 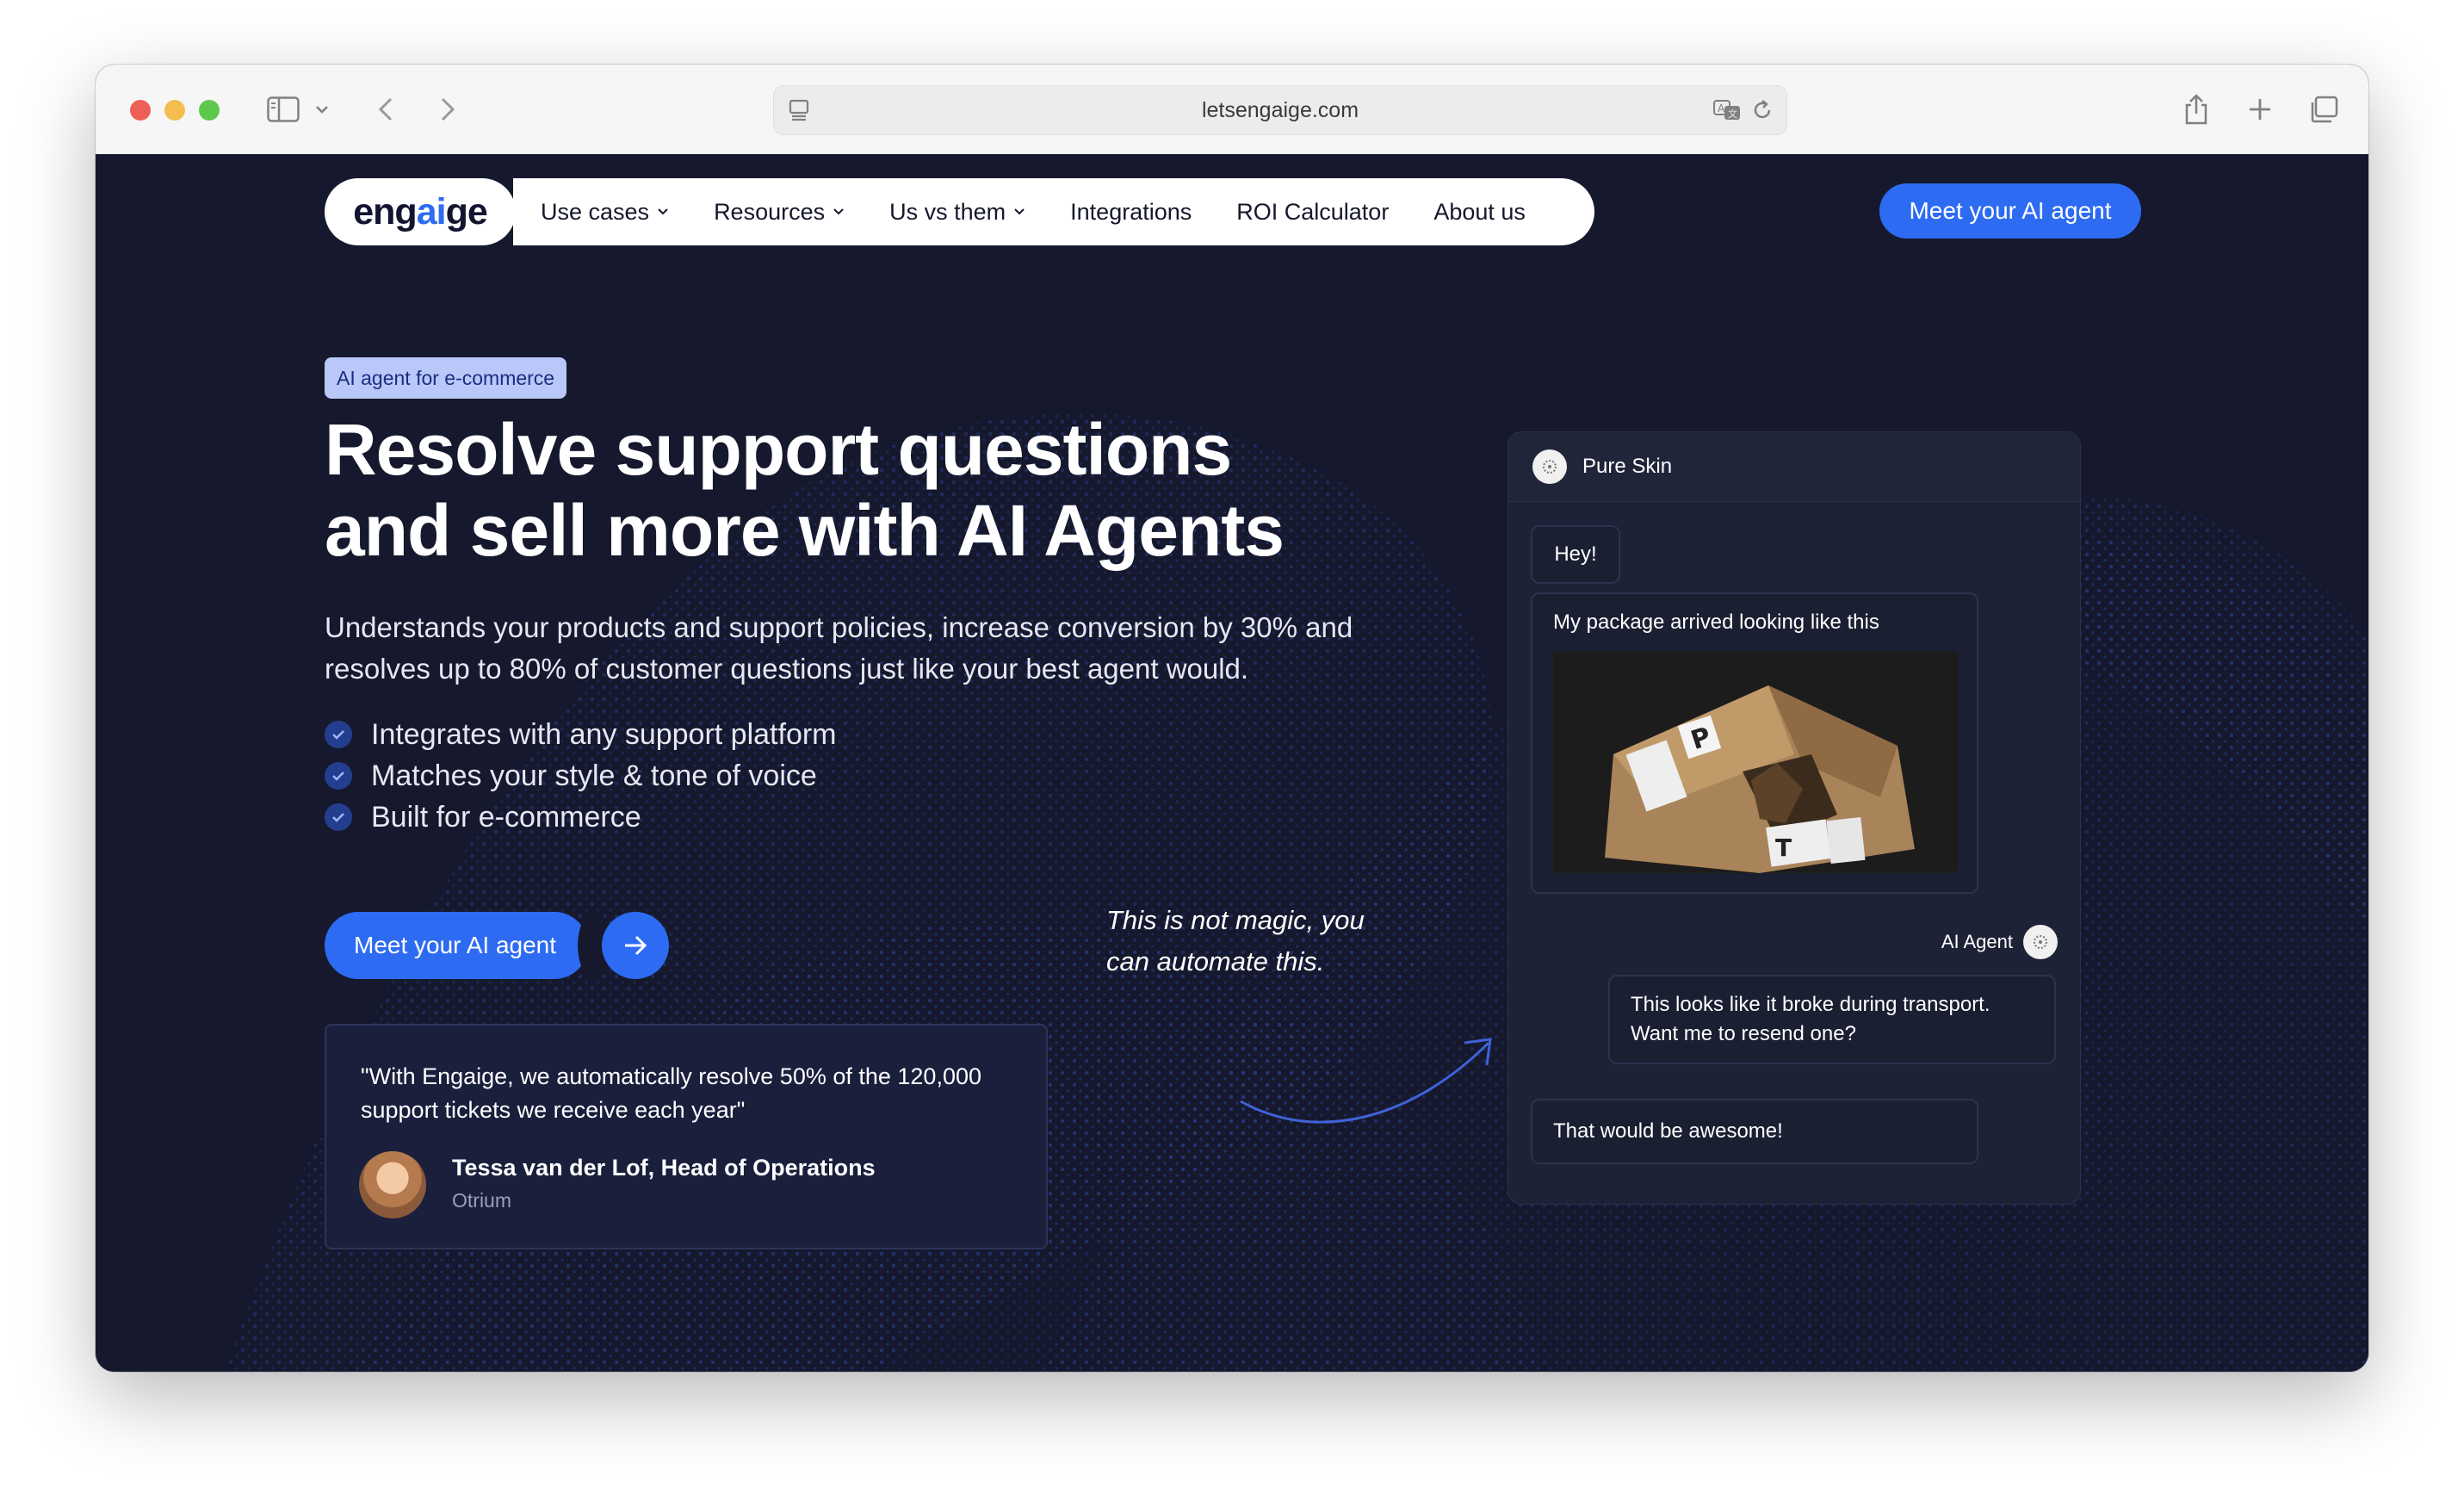 What do you see at coordinates (2323, 109) in the screenshot?
I see `tab-overview-icon` at bounding box center [2323, 109].